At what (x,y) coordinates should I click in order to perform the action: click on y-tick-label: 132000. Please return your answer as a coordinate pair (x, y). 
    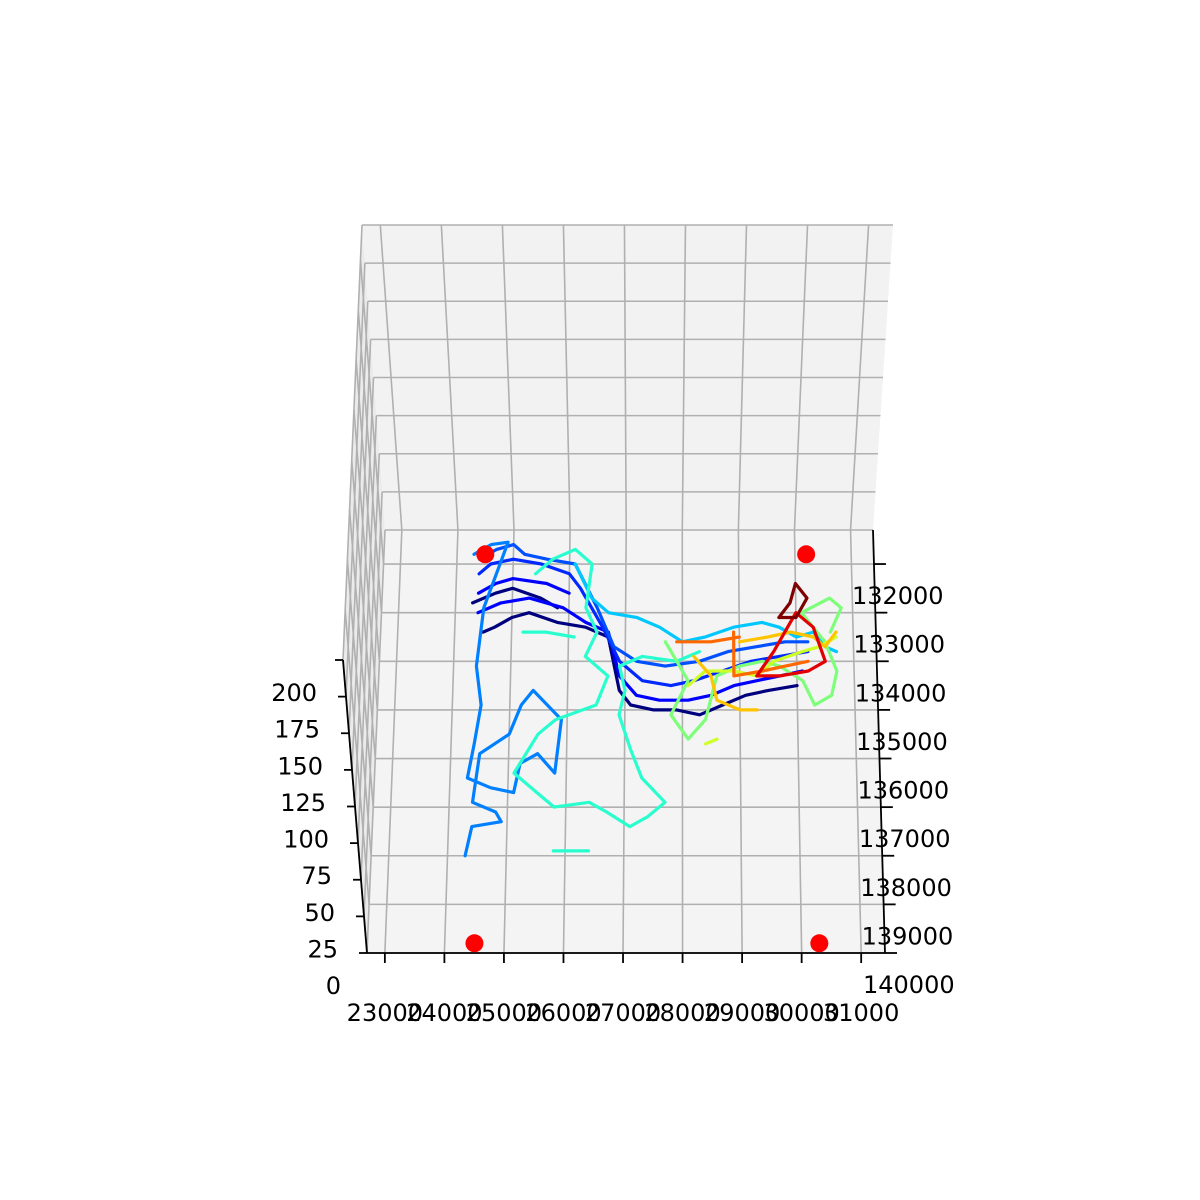
    Looking at the image, I should click on (898, 596).